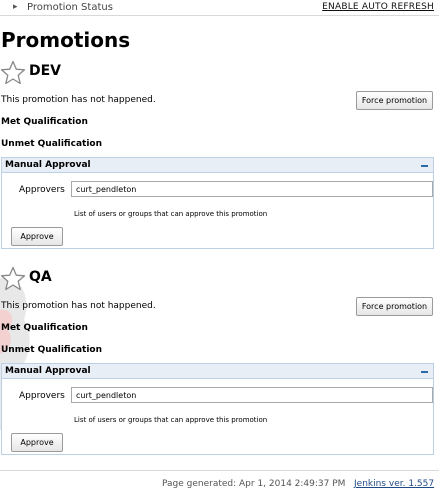  Describe the element at coordinates (45, 71) in the screenshot. I see `promotion-name: DEV` at that location.